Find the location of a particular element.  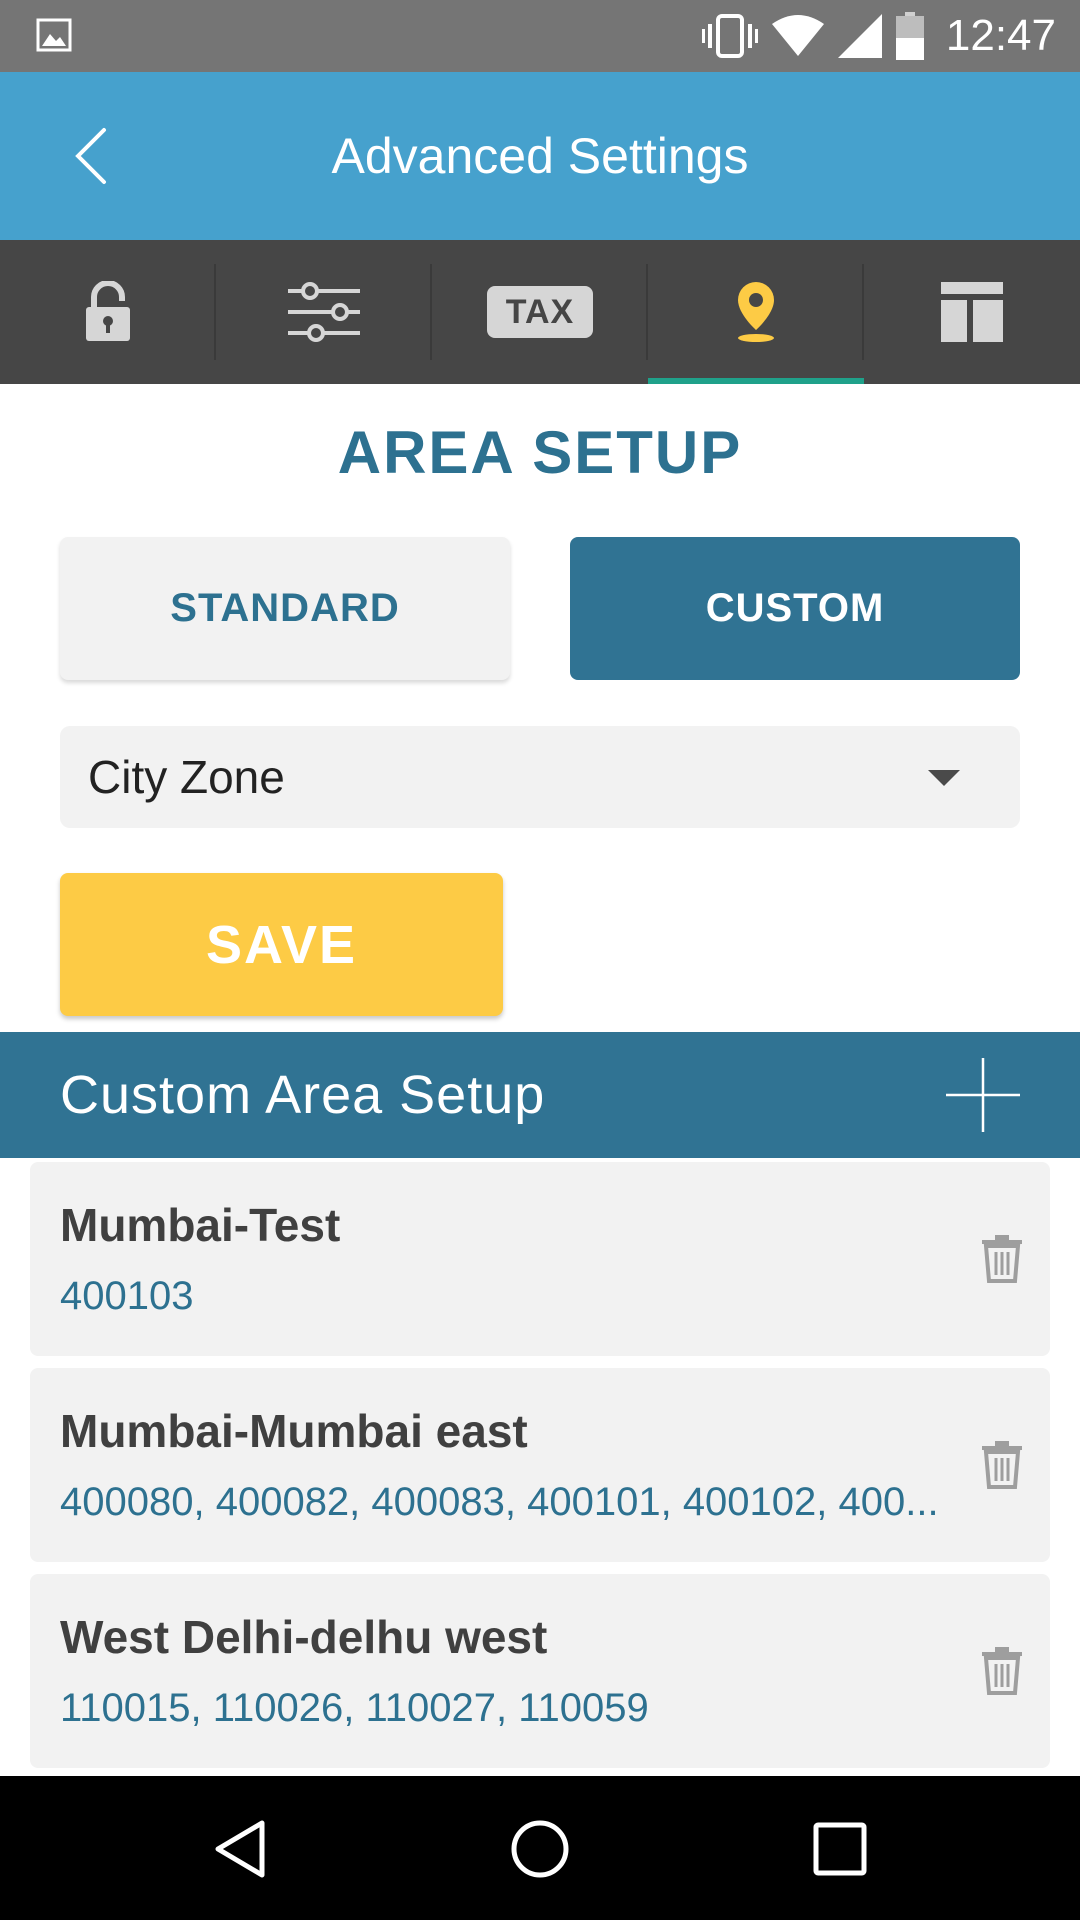

save-button: SAVE is located at coordinates (281, 944).